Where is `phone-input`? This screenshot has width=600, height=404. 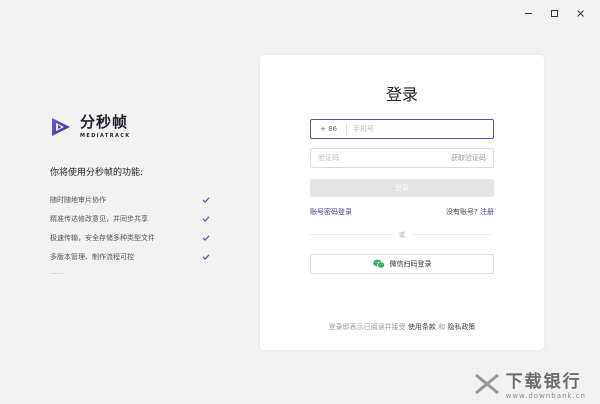
phone-input is located at coordinates (420, 129).